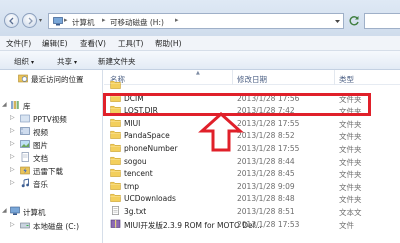 Image resolution: width=400 pixels, height=243 pixels. I want to click on nav-item-local-disk-c: ▷ 本地磁盘 (C:), so click(51, 225).